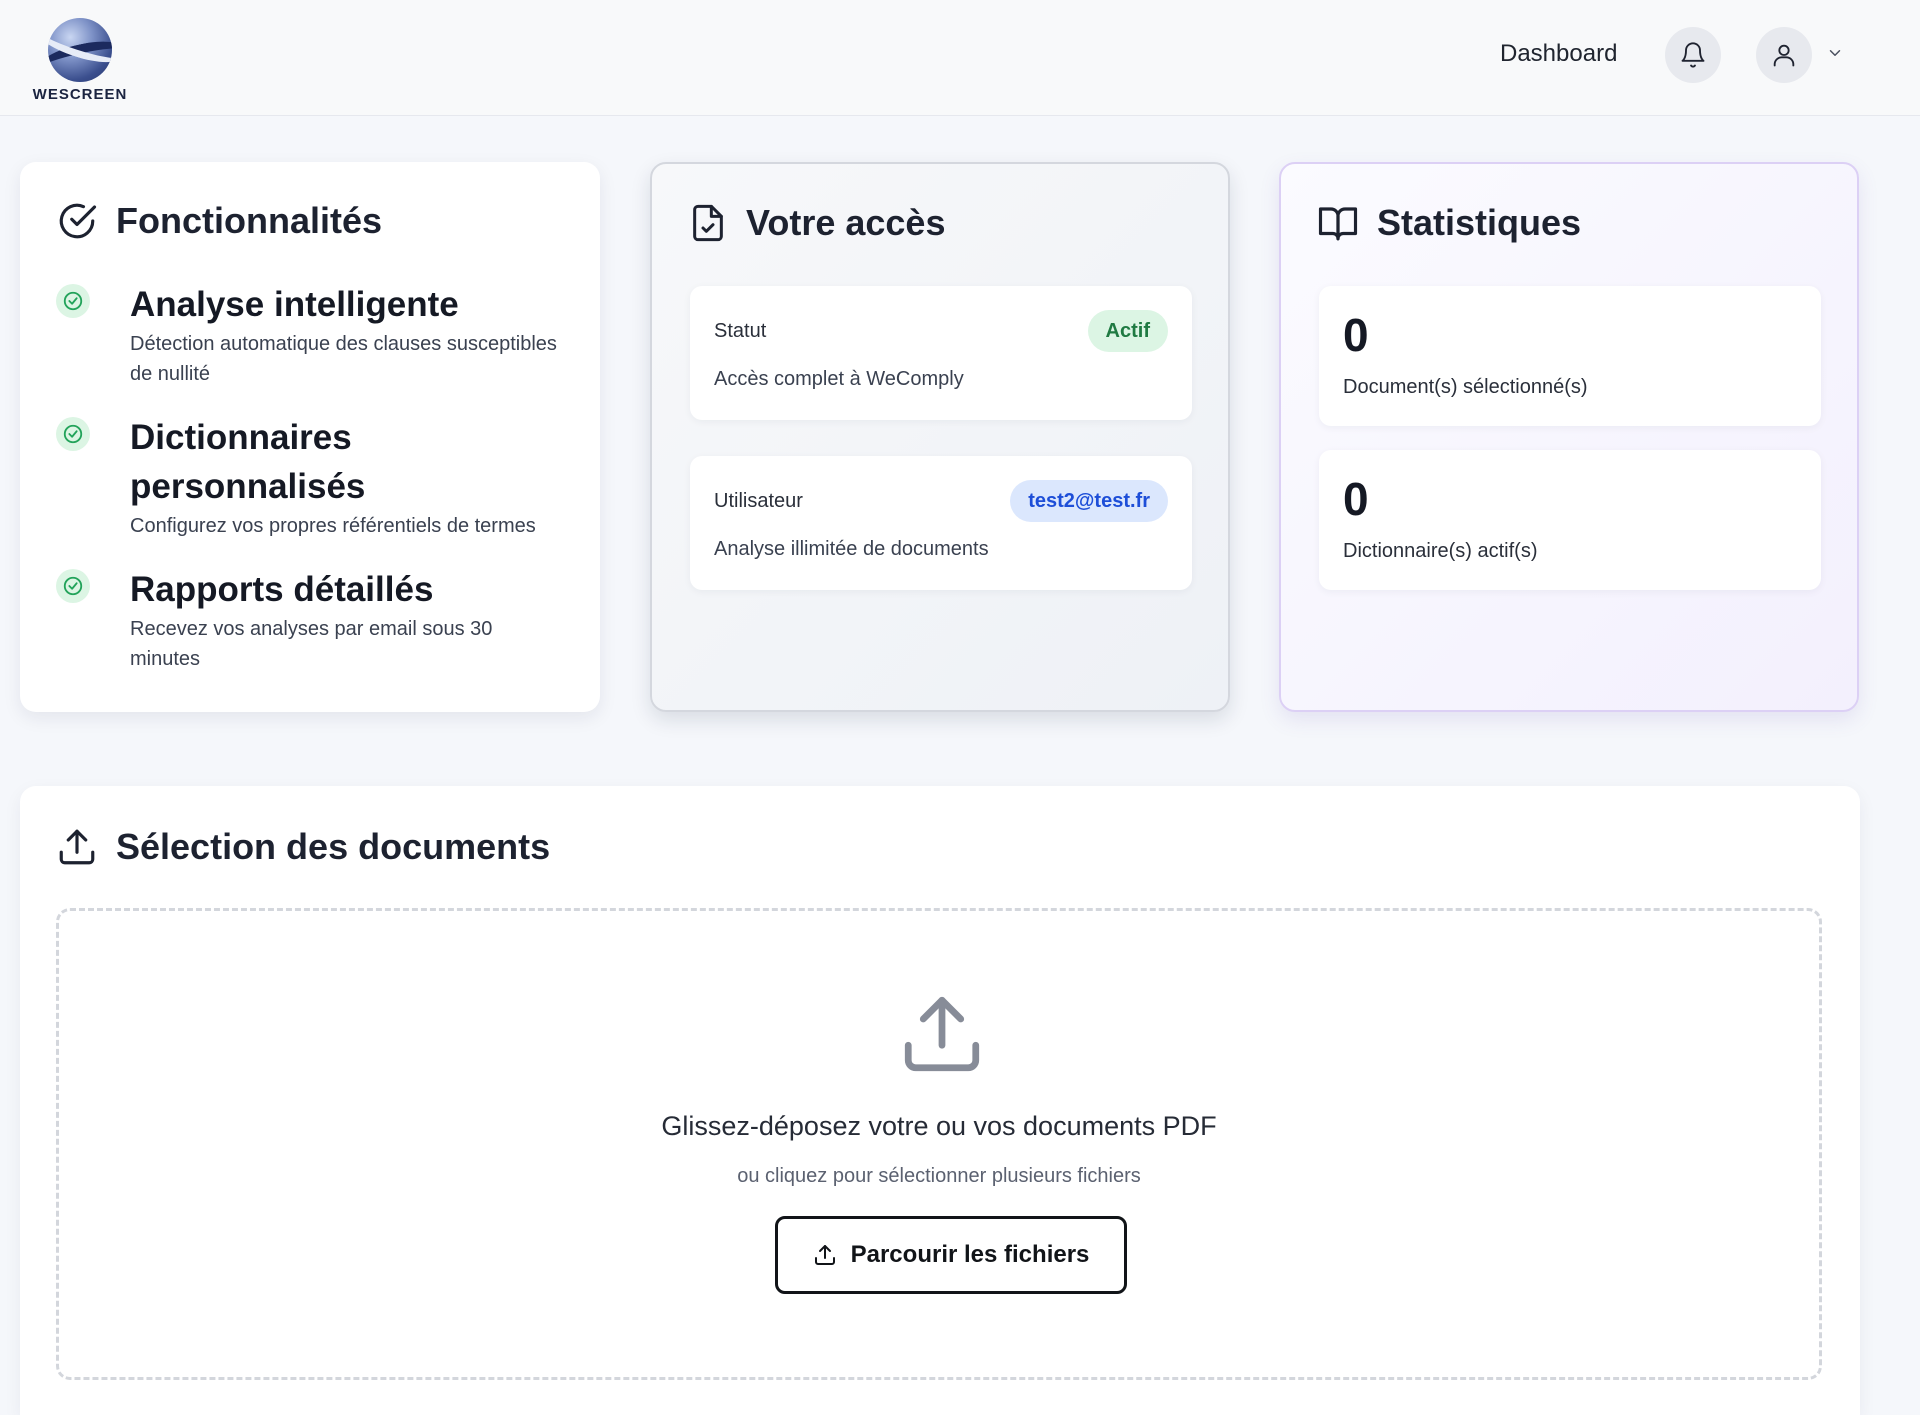 Image resolution: width=1920 pixels, height=1415 pixels. What do you see at coordinates (1570, 520) in the screenshot?
I see `stat-dictionaries: 0 Dictionnaire(s) actif(s)` at bounding box center [1570, 520].